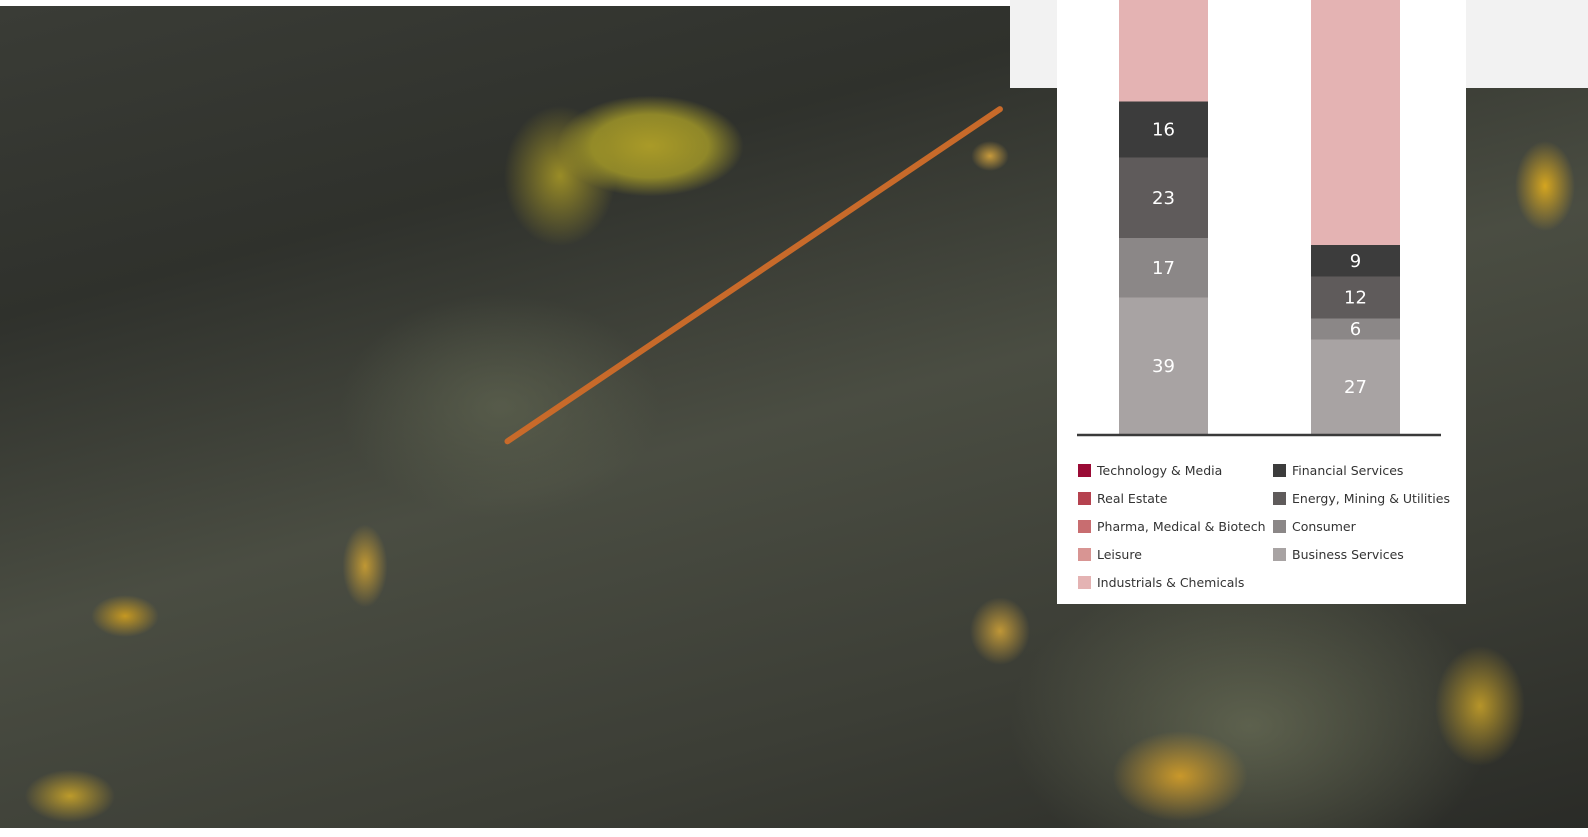 This screenshot has height=837, width=1588. I want to click on legend-item: Pharma, Medical & Biotech, so click(1172, 527).